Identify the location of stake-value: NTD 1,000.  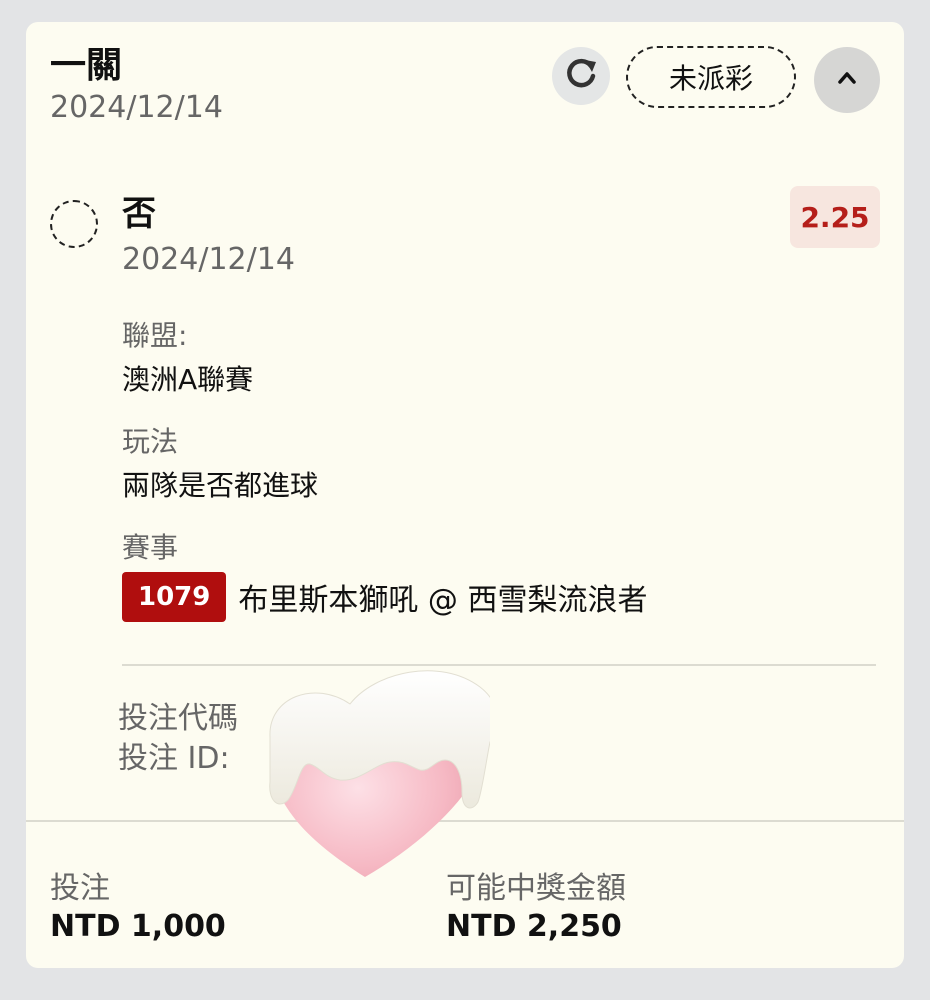
(138, 926).